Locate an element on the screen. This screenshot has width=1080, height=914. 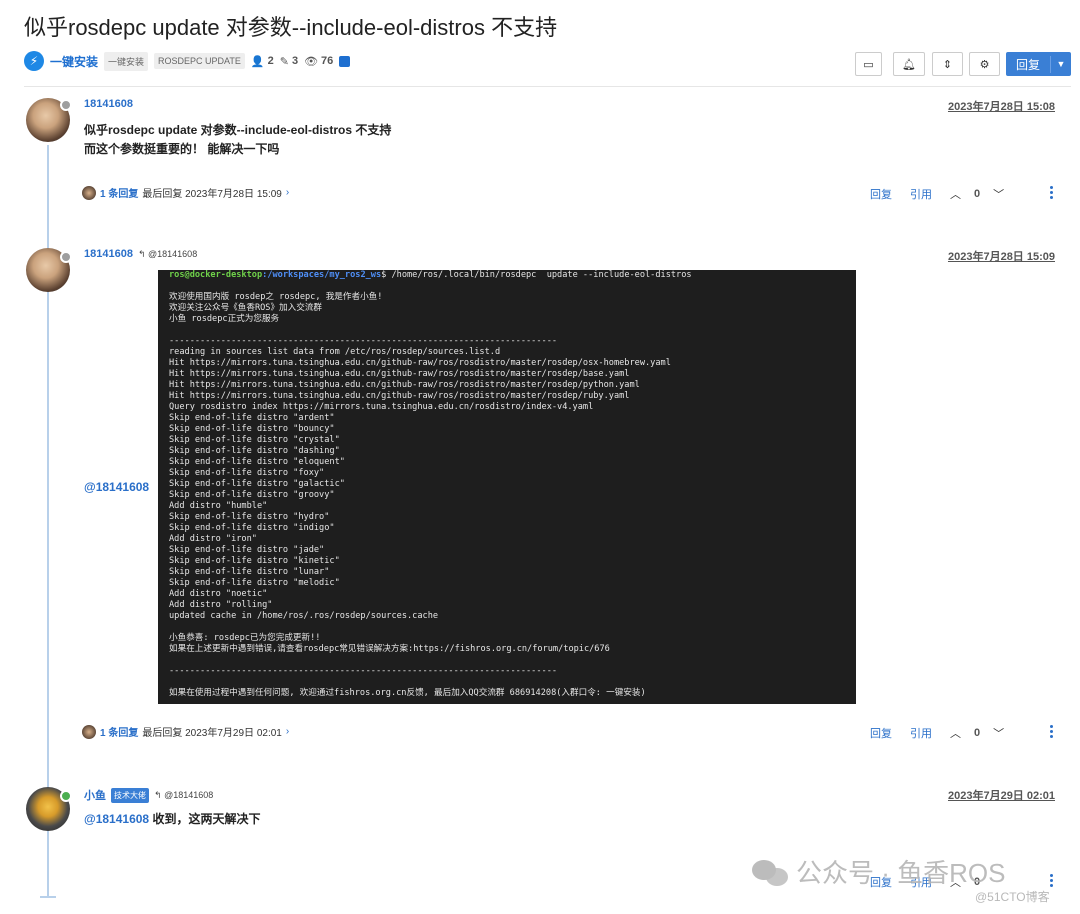
inbox-icon: ▭ is located at coordinates (868, 64).